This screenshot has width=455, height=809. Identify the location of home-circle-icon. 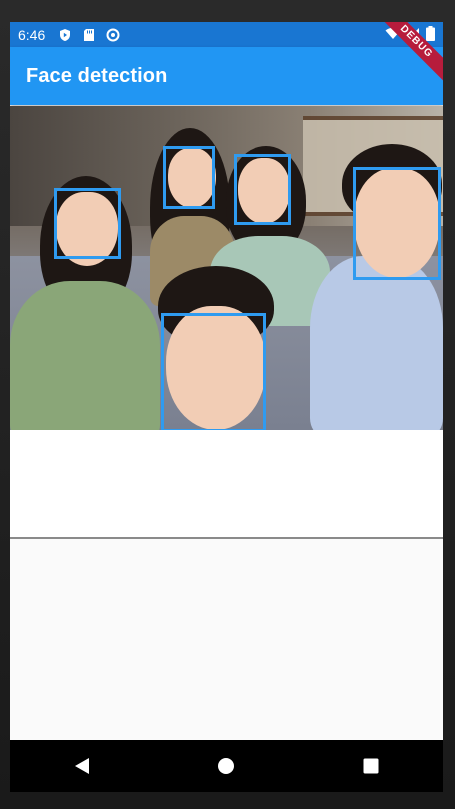
(226, 766).